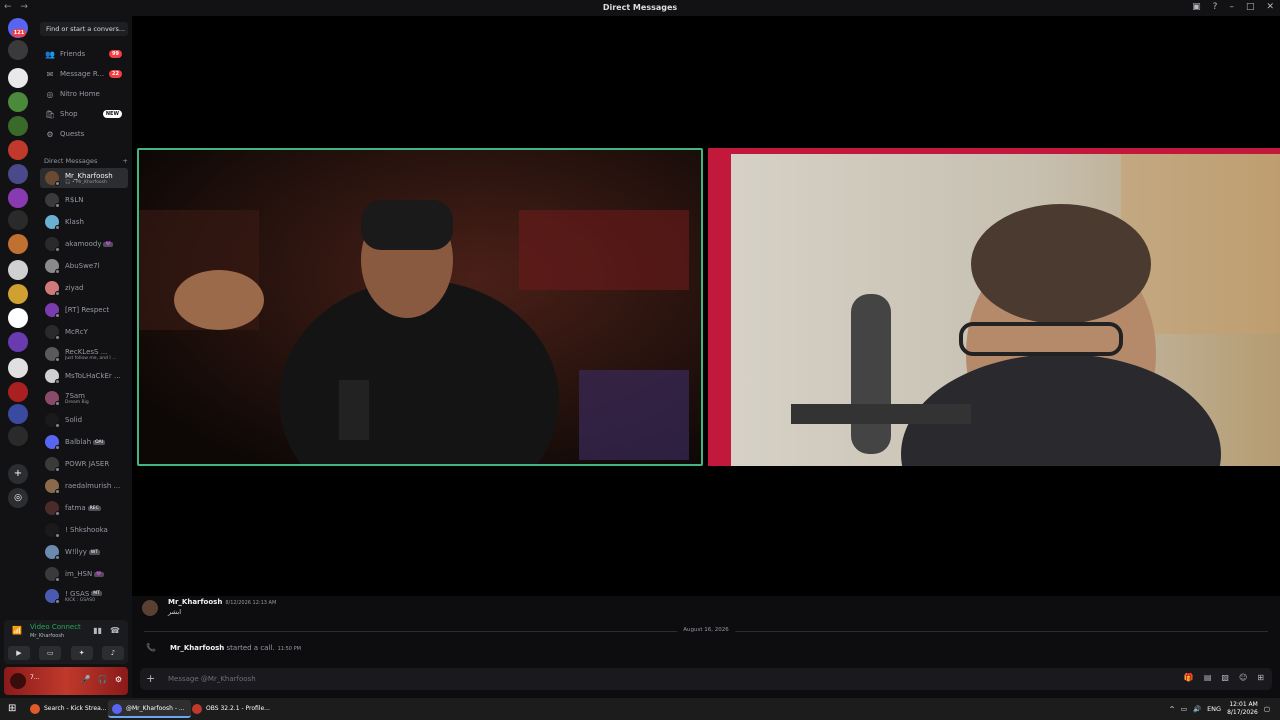  I want to click on disconnect-icon: ☎, so click(115, 630).